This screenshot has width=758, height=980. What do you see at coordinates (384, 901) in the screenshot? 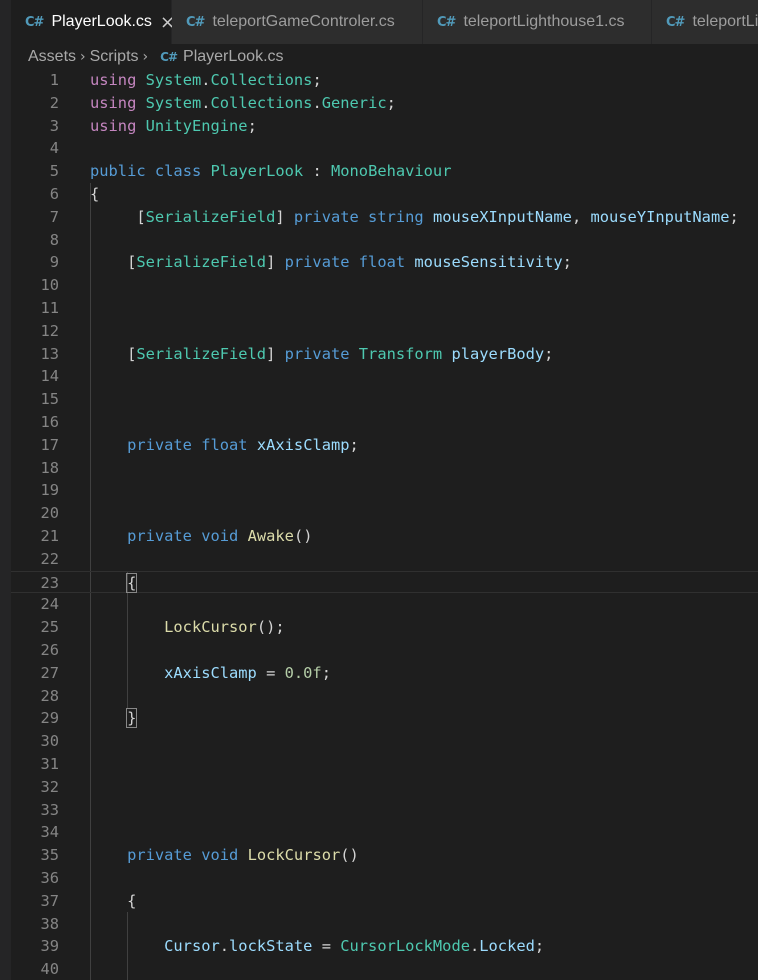
I see `code-line: 37 {` at bounding box center [384, 901].